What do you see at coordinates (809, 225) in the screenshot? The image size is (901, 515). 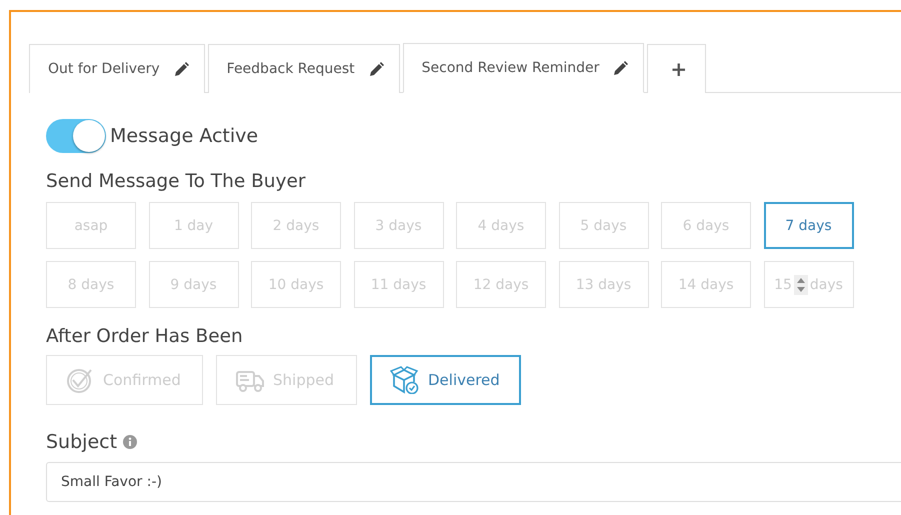 I see `day-option: 7 days` at bounding box center [809, 225].